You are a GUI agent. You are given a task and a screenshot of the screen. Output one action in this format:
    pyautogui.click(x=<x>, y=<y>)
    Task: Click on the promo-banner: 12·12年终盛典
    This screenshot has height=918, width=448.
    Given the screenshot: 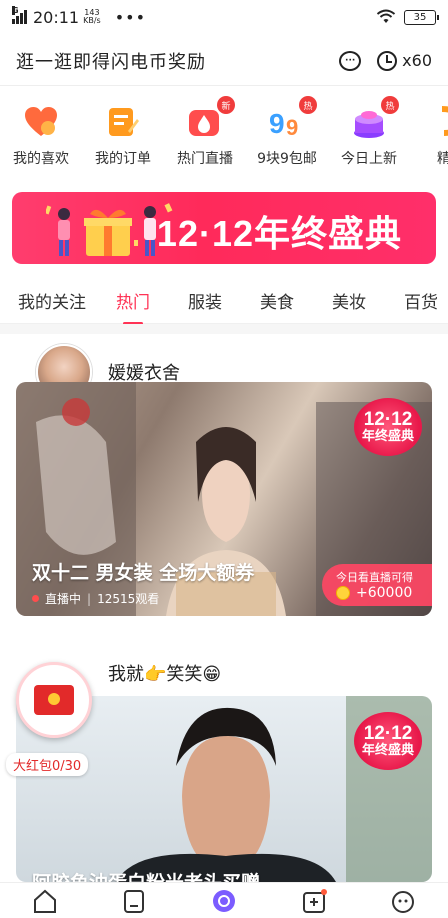 What is the action you would take?
    pyautogui.click(x=224, y=228)
    